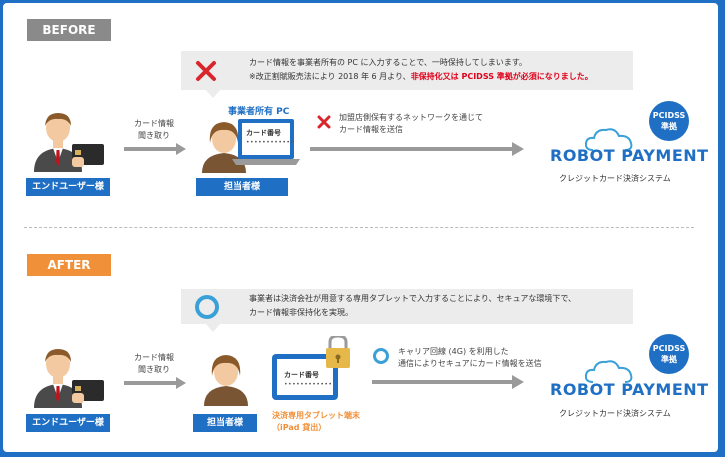 Image resolution: width=725 pixels, height=457 pixels. What do you see at coordinates (154, 130) in the screenshot?
I see `hearing-text-before: カード情報 聞き取り` at bounding box center [154, 130].